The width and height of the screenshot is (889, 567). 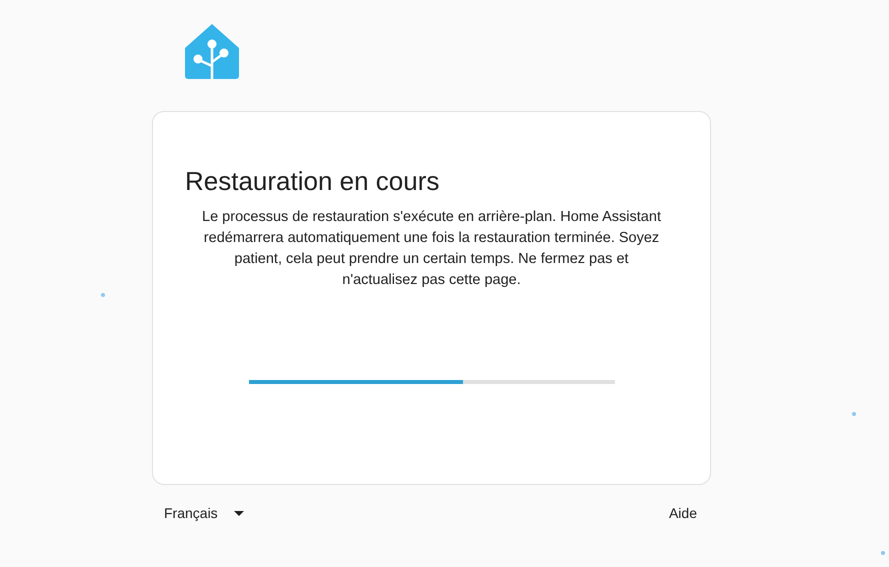 I want to click on language-dropdown: Français, so click(x=204, y=513).